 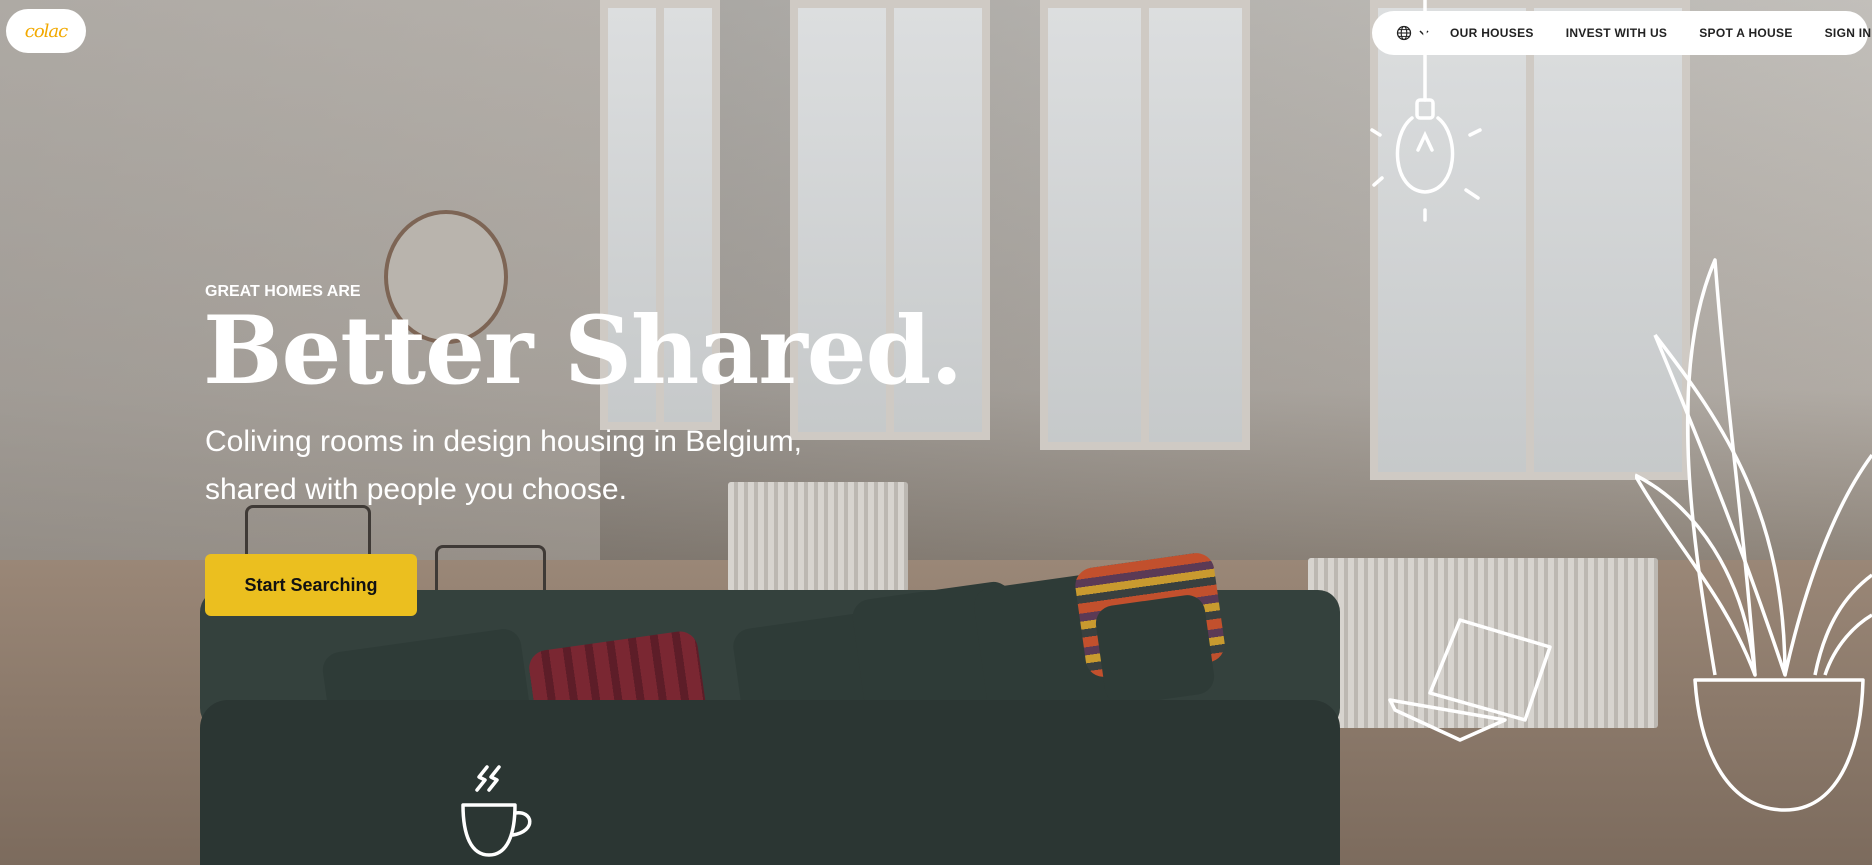 I want to click on nav-link-sign-in: SIGN IN, so click(x=1848, y=33).